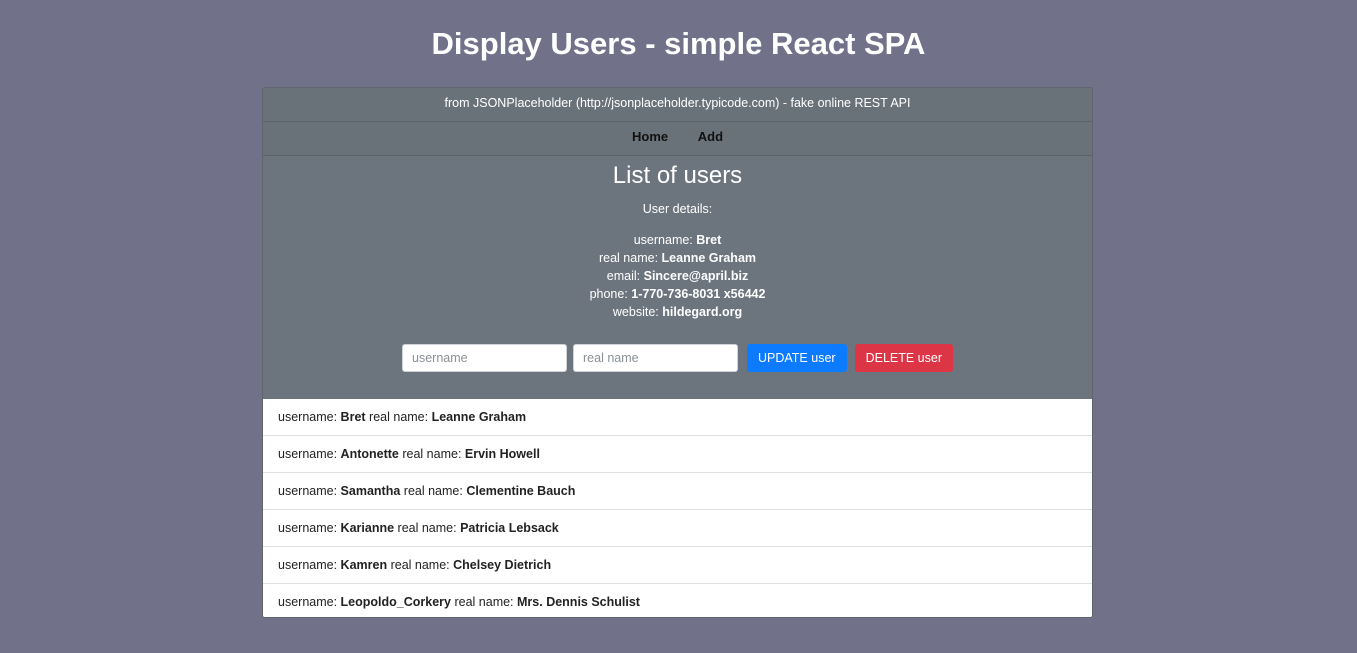  Describe the element at coordinates (623, 276) in the screenshot. I see `detail-email-label: email:` at that location.